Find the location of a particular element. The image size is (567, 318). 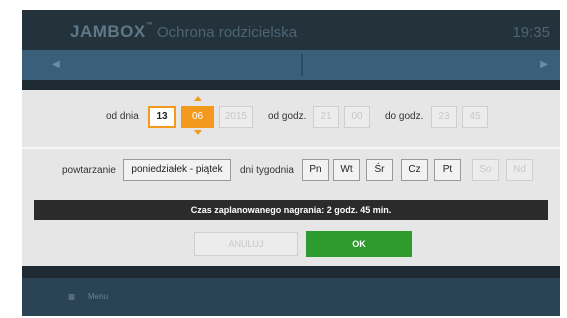

from-minute-field: 00 is located at coordinates (357, 117).